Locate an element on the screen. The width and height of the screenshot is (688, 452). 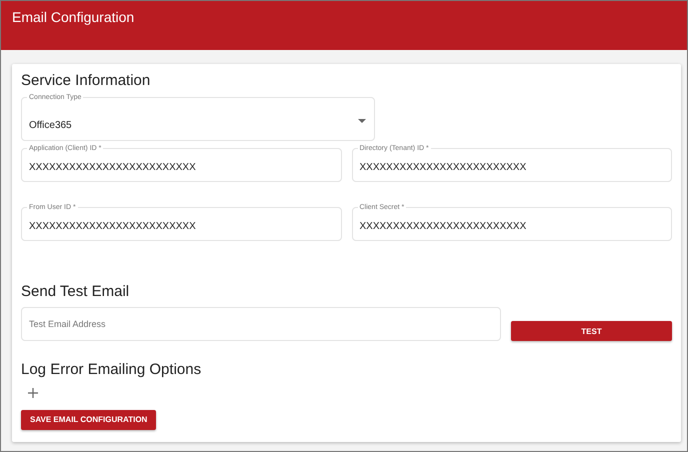
caret-icon is located at coordinates (362, 121).